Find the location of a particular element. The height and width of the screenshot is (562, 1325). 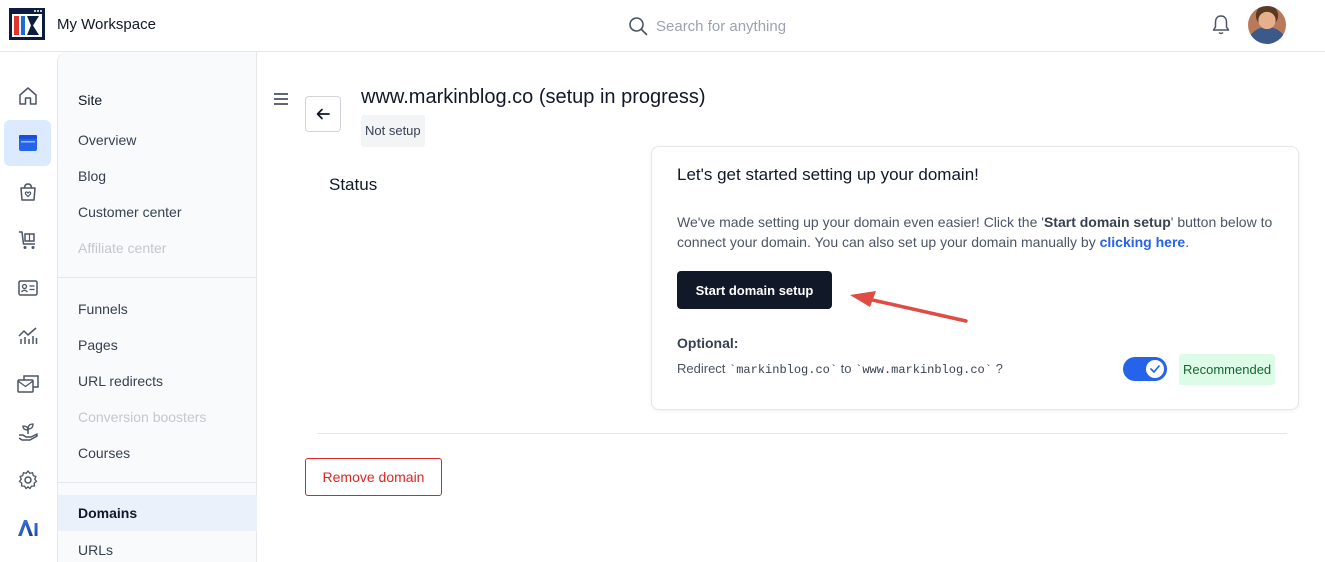

remove-domain-button: Remove domain is located at coordinates (373, 477).